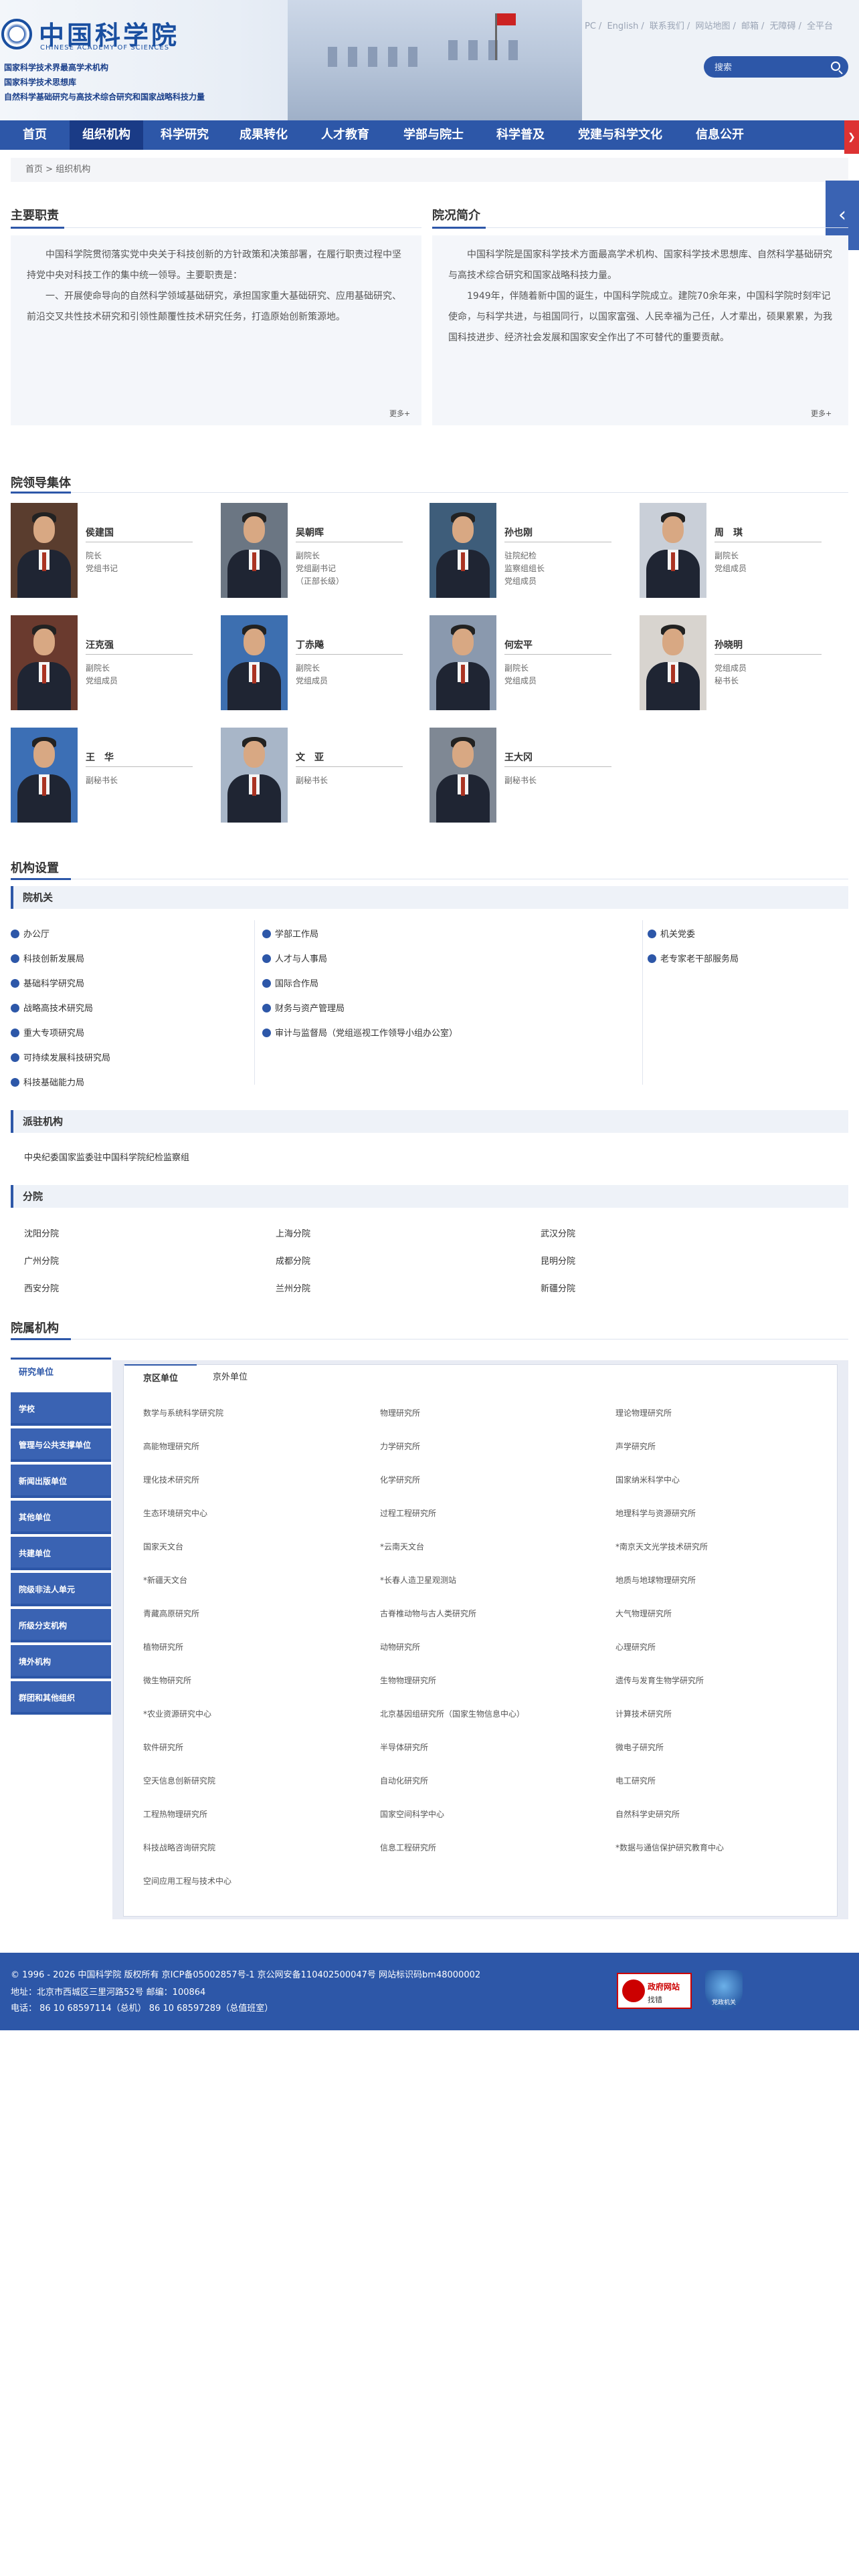 The image size is (859, 2576). I want to click on hq-item: 办公厅, so click(31, 934).